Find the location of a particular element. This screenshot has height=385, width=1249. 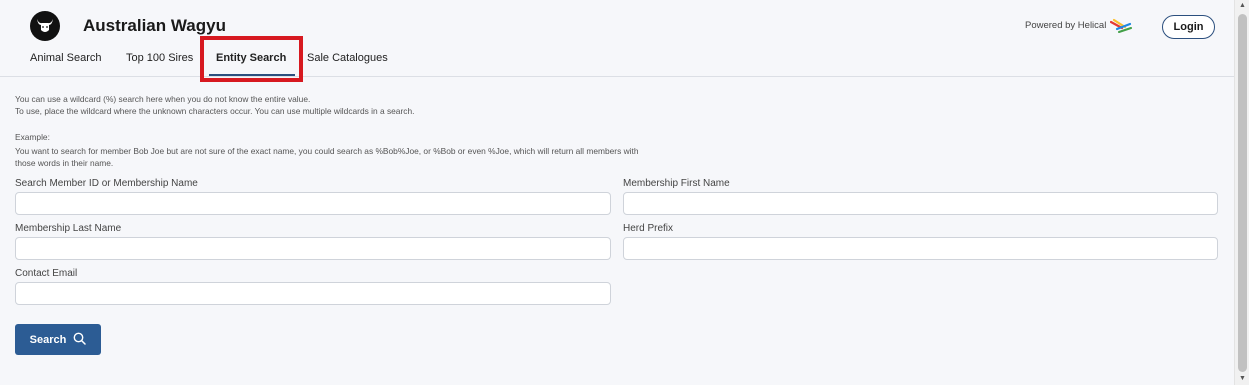

contact-email-input is located at coordinates (313, 293).